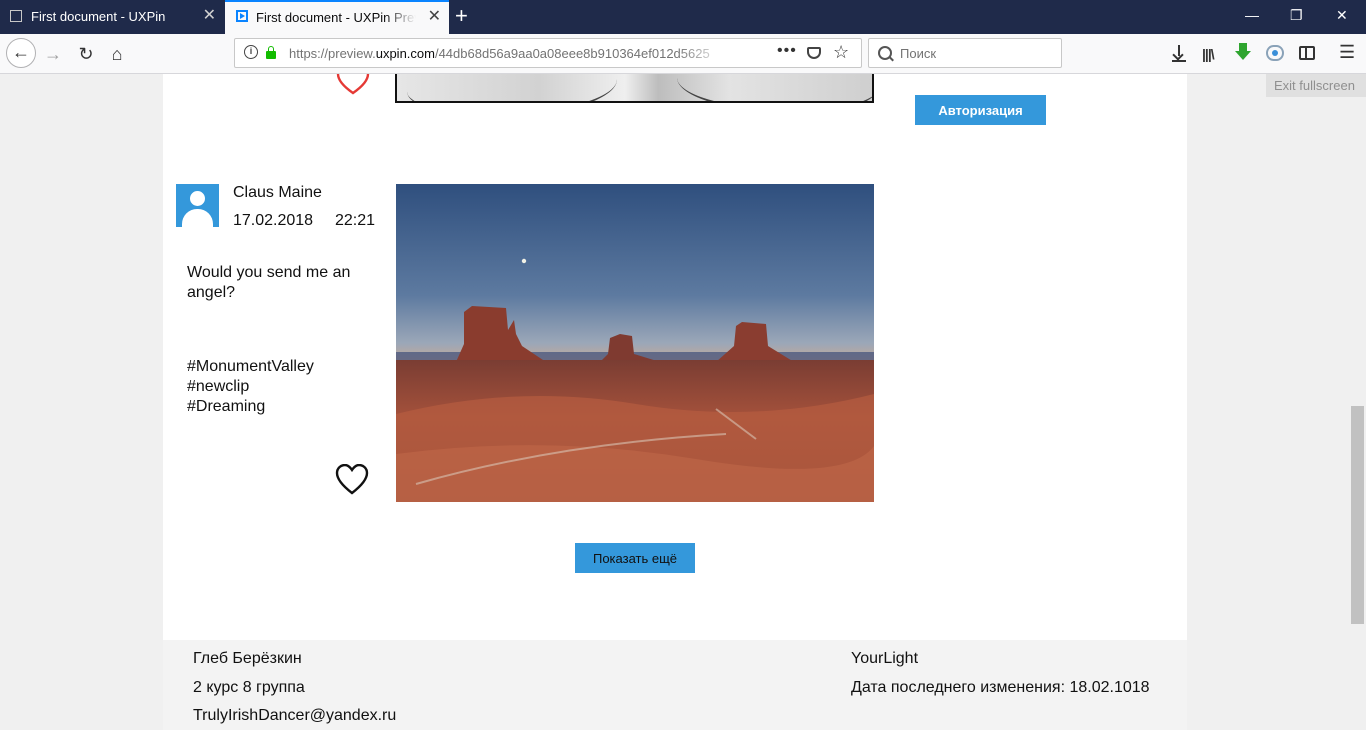  I want to click on reload-button: ↻, so click(86, 54).